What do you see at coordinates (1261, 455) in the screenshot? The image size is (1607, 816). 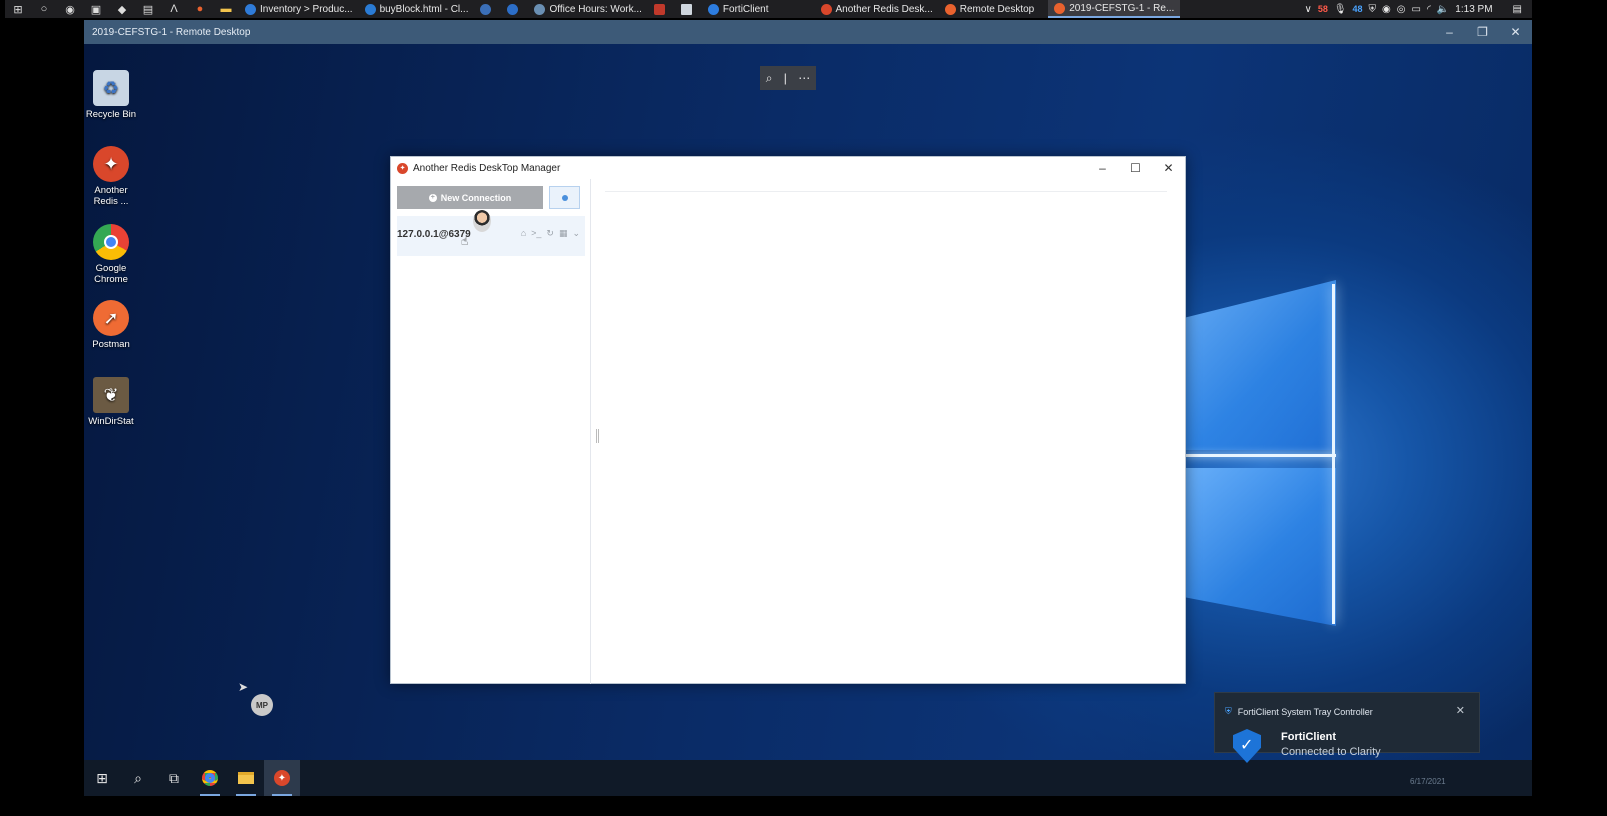 I see `wallpaper-glow` at bounding box center [1261, 455].